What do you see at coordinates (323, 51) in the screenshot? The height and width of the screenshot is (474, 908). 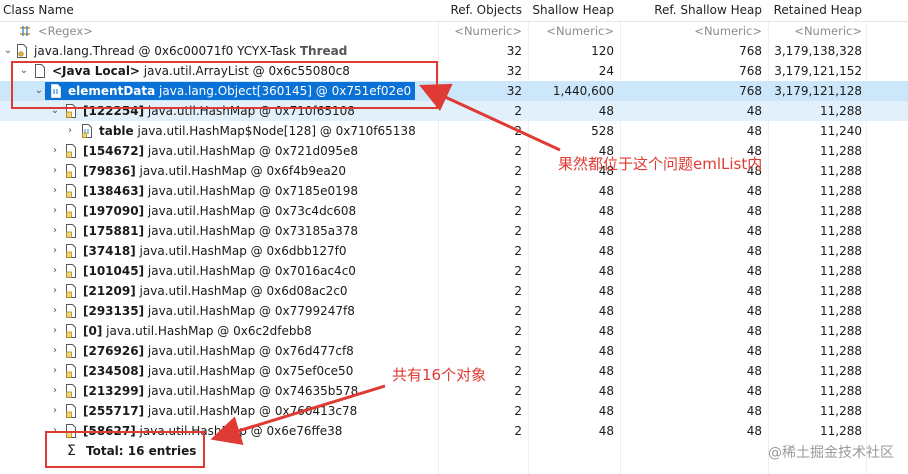 I see `object-suffix: Thread` at bounding box center [323, 51].